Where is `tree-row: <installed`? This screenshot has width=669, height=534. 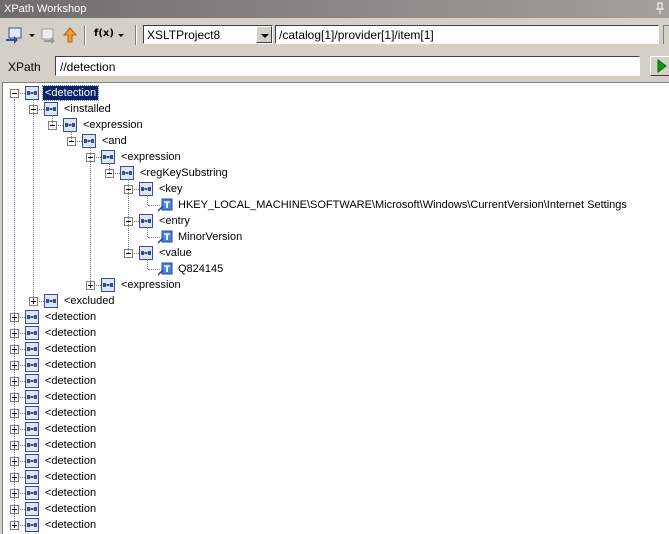
tree-row: <installed is located at coordinates (336, 109).